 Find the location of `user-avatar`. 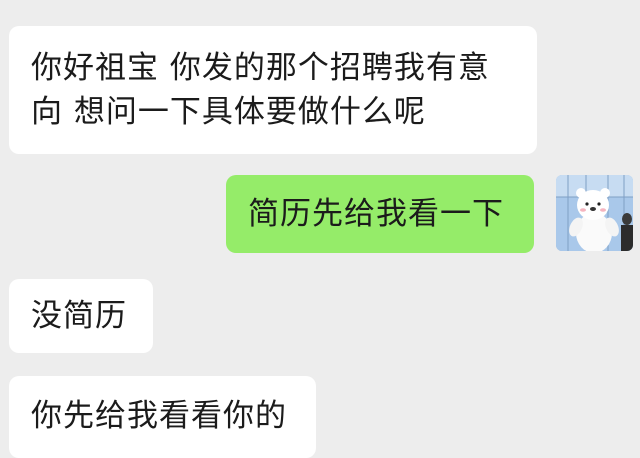

user-avatar is located at coordinates (594, 213).